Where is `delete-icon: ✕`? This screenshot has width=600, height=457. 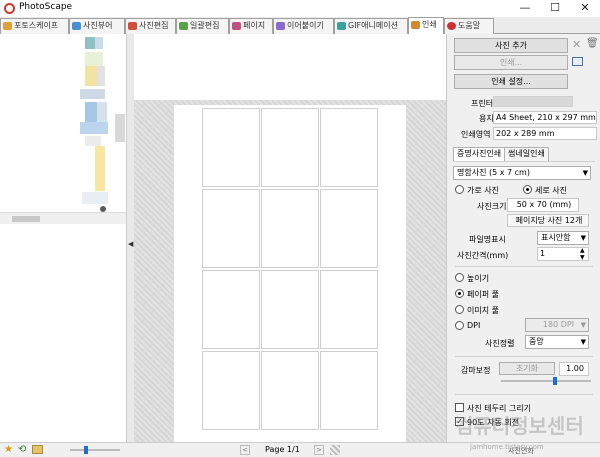 delete-icon: ✕ is located at coordinates (576, 44).